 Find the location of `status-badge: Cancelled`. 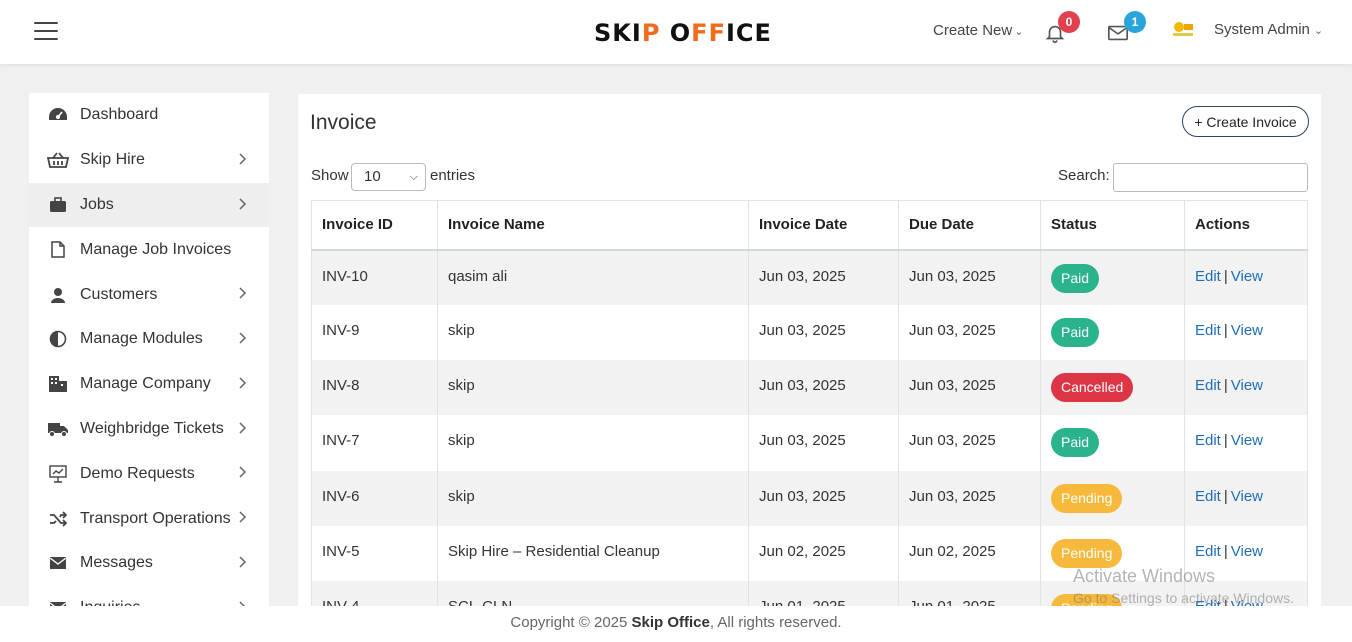

status-badge: Cancelled is located at coordinates (1092, 388).